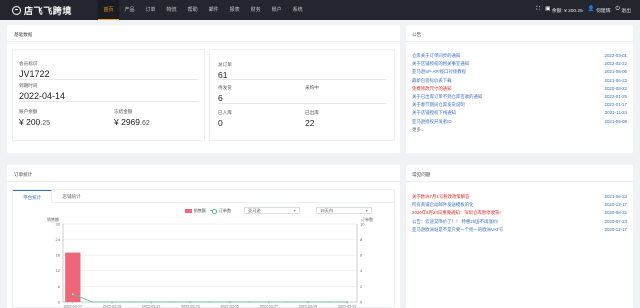  What do you see at coordinates (457, 230) in the screenshot?
I see `faq-text: 亚马逊欧洲站是不是只要一个统一的欧洲VAT号` at bounding box center [457, 230].